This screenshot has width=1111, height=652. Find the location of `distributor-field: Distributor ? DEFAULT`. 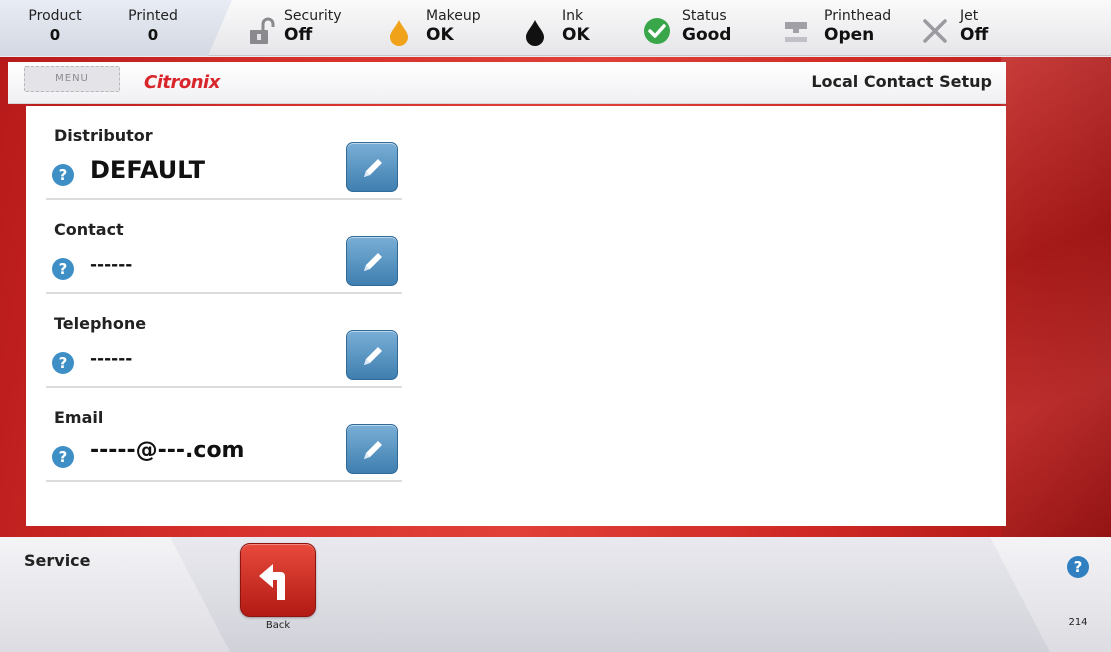

distributor-field: Distributor ? DEFAULT is located at coordinates (224, 153).